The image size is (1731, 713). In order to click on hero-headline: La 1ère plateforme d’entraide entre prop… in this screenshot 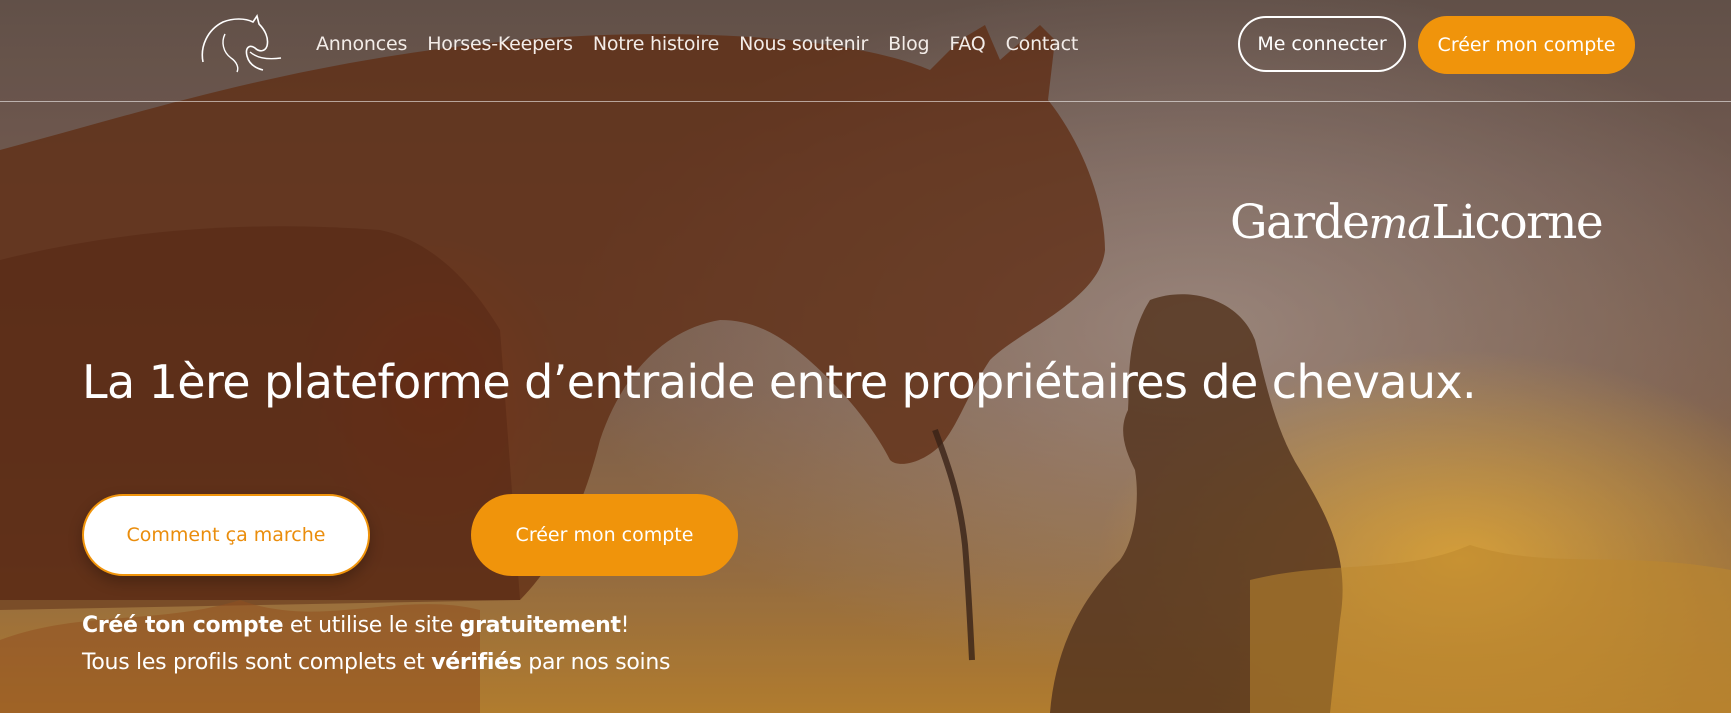, I will do `click(779, 382)`.